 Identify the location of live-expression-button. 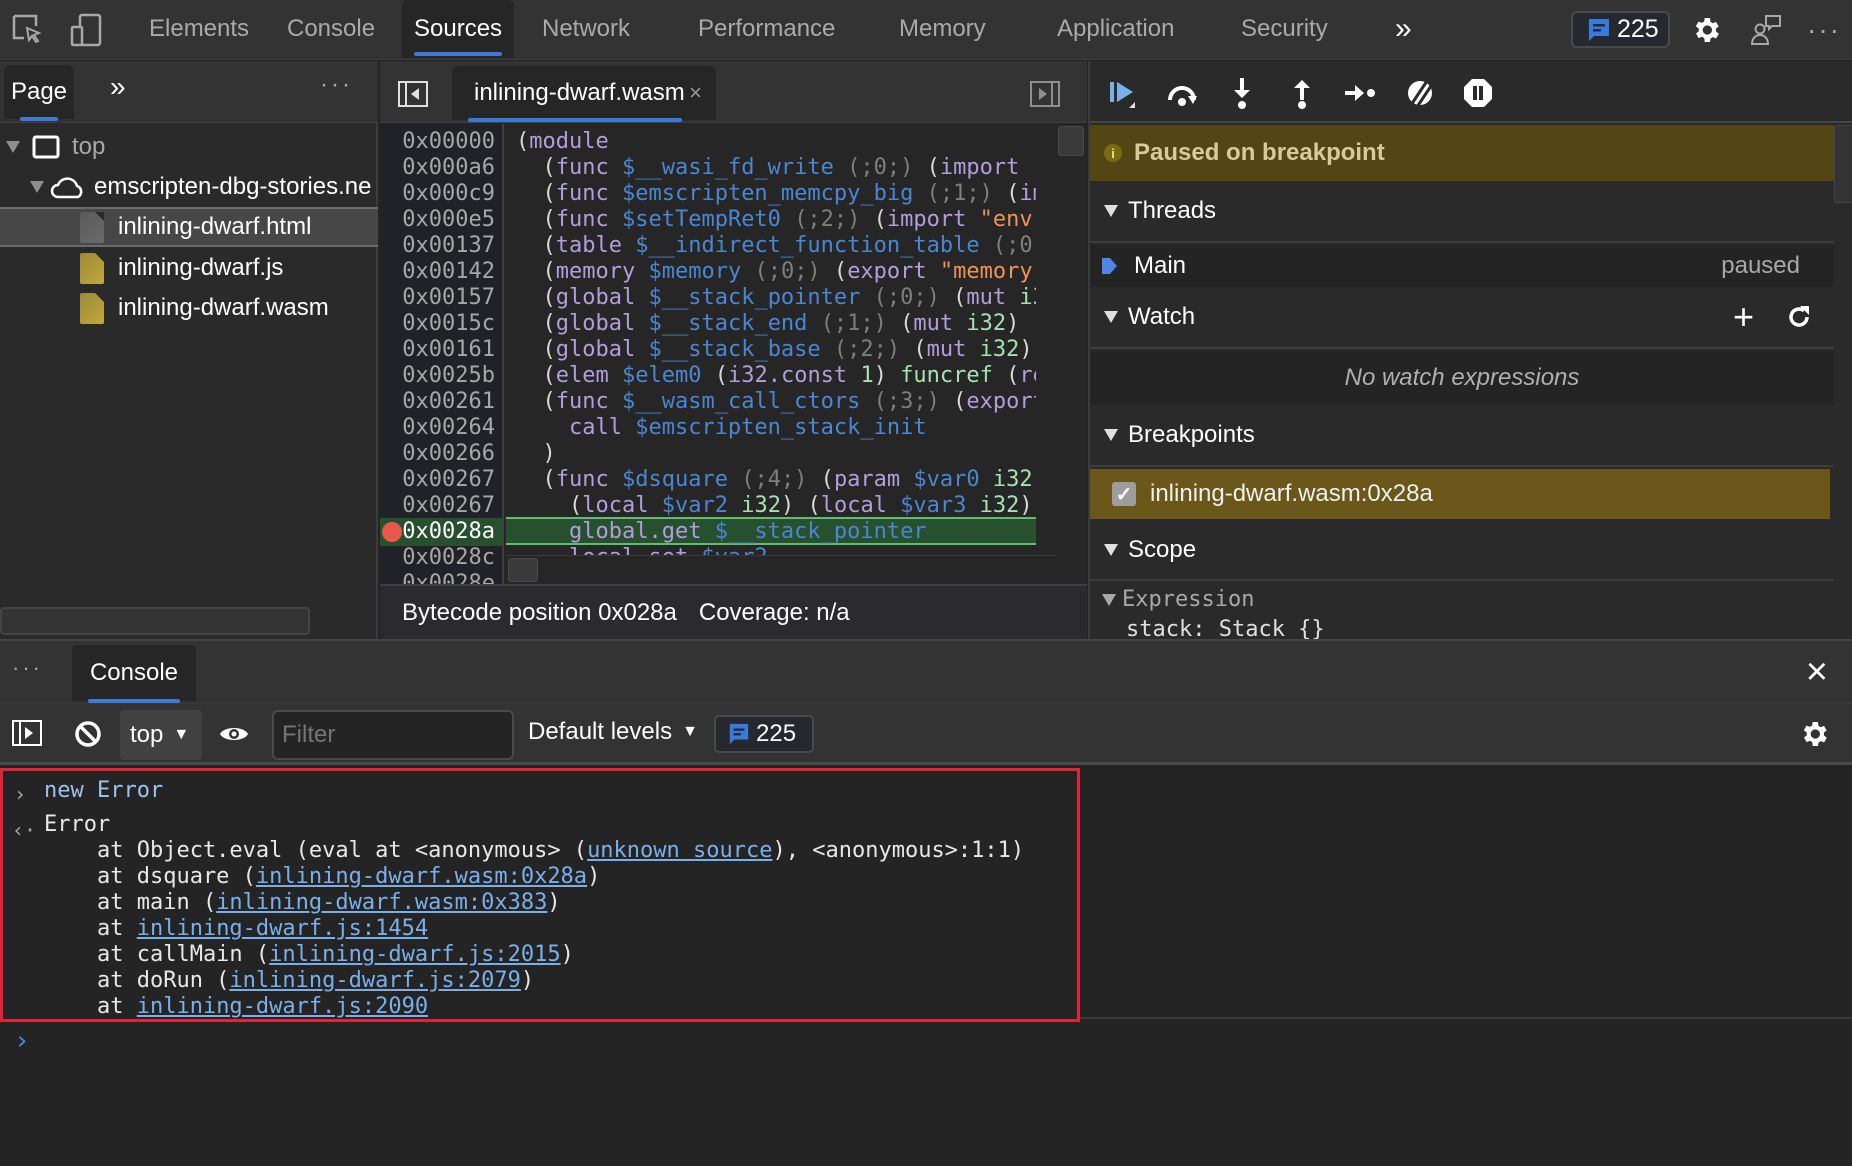
(234, 736).